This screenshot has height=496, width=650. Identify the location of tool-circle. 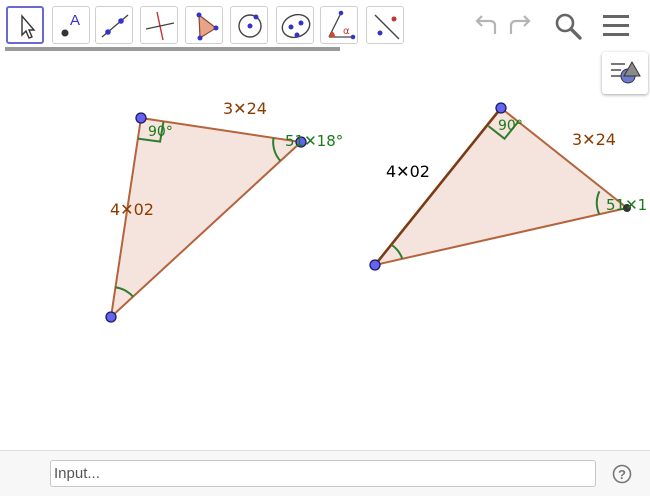
(249, 25).